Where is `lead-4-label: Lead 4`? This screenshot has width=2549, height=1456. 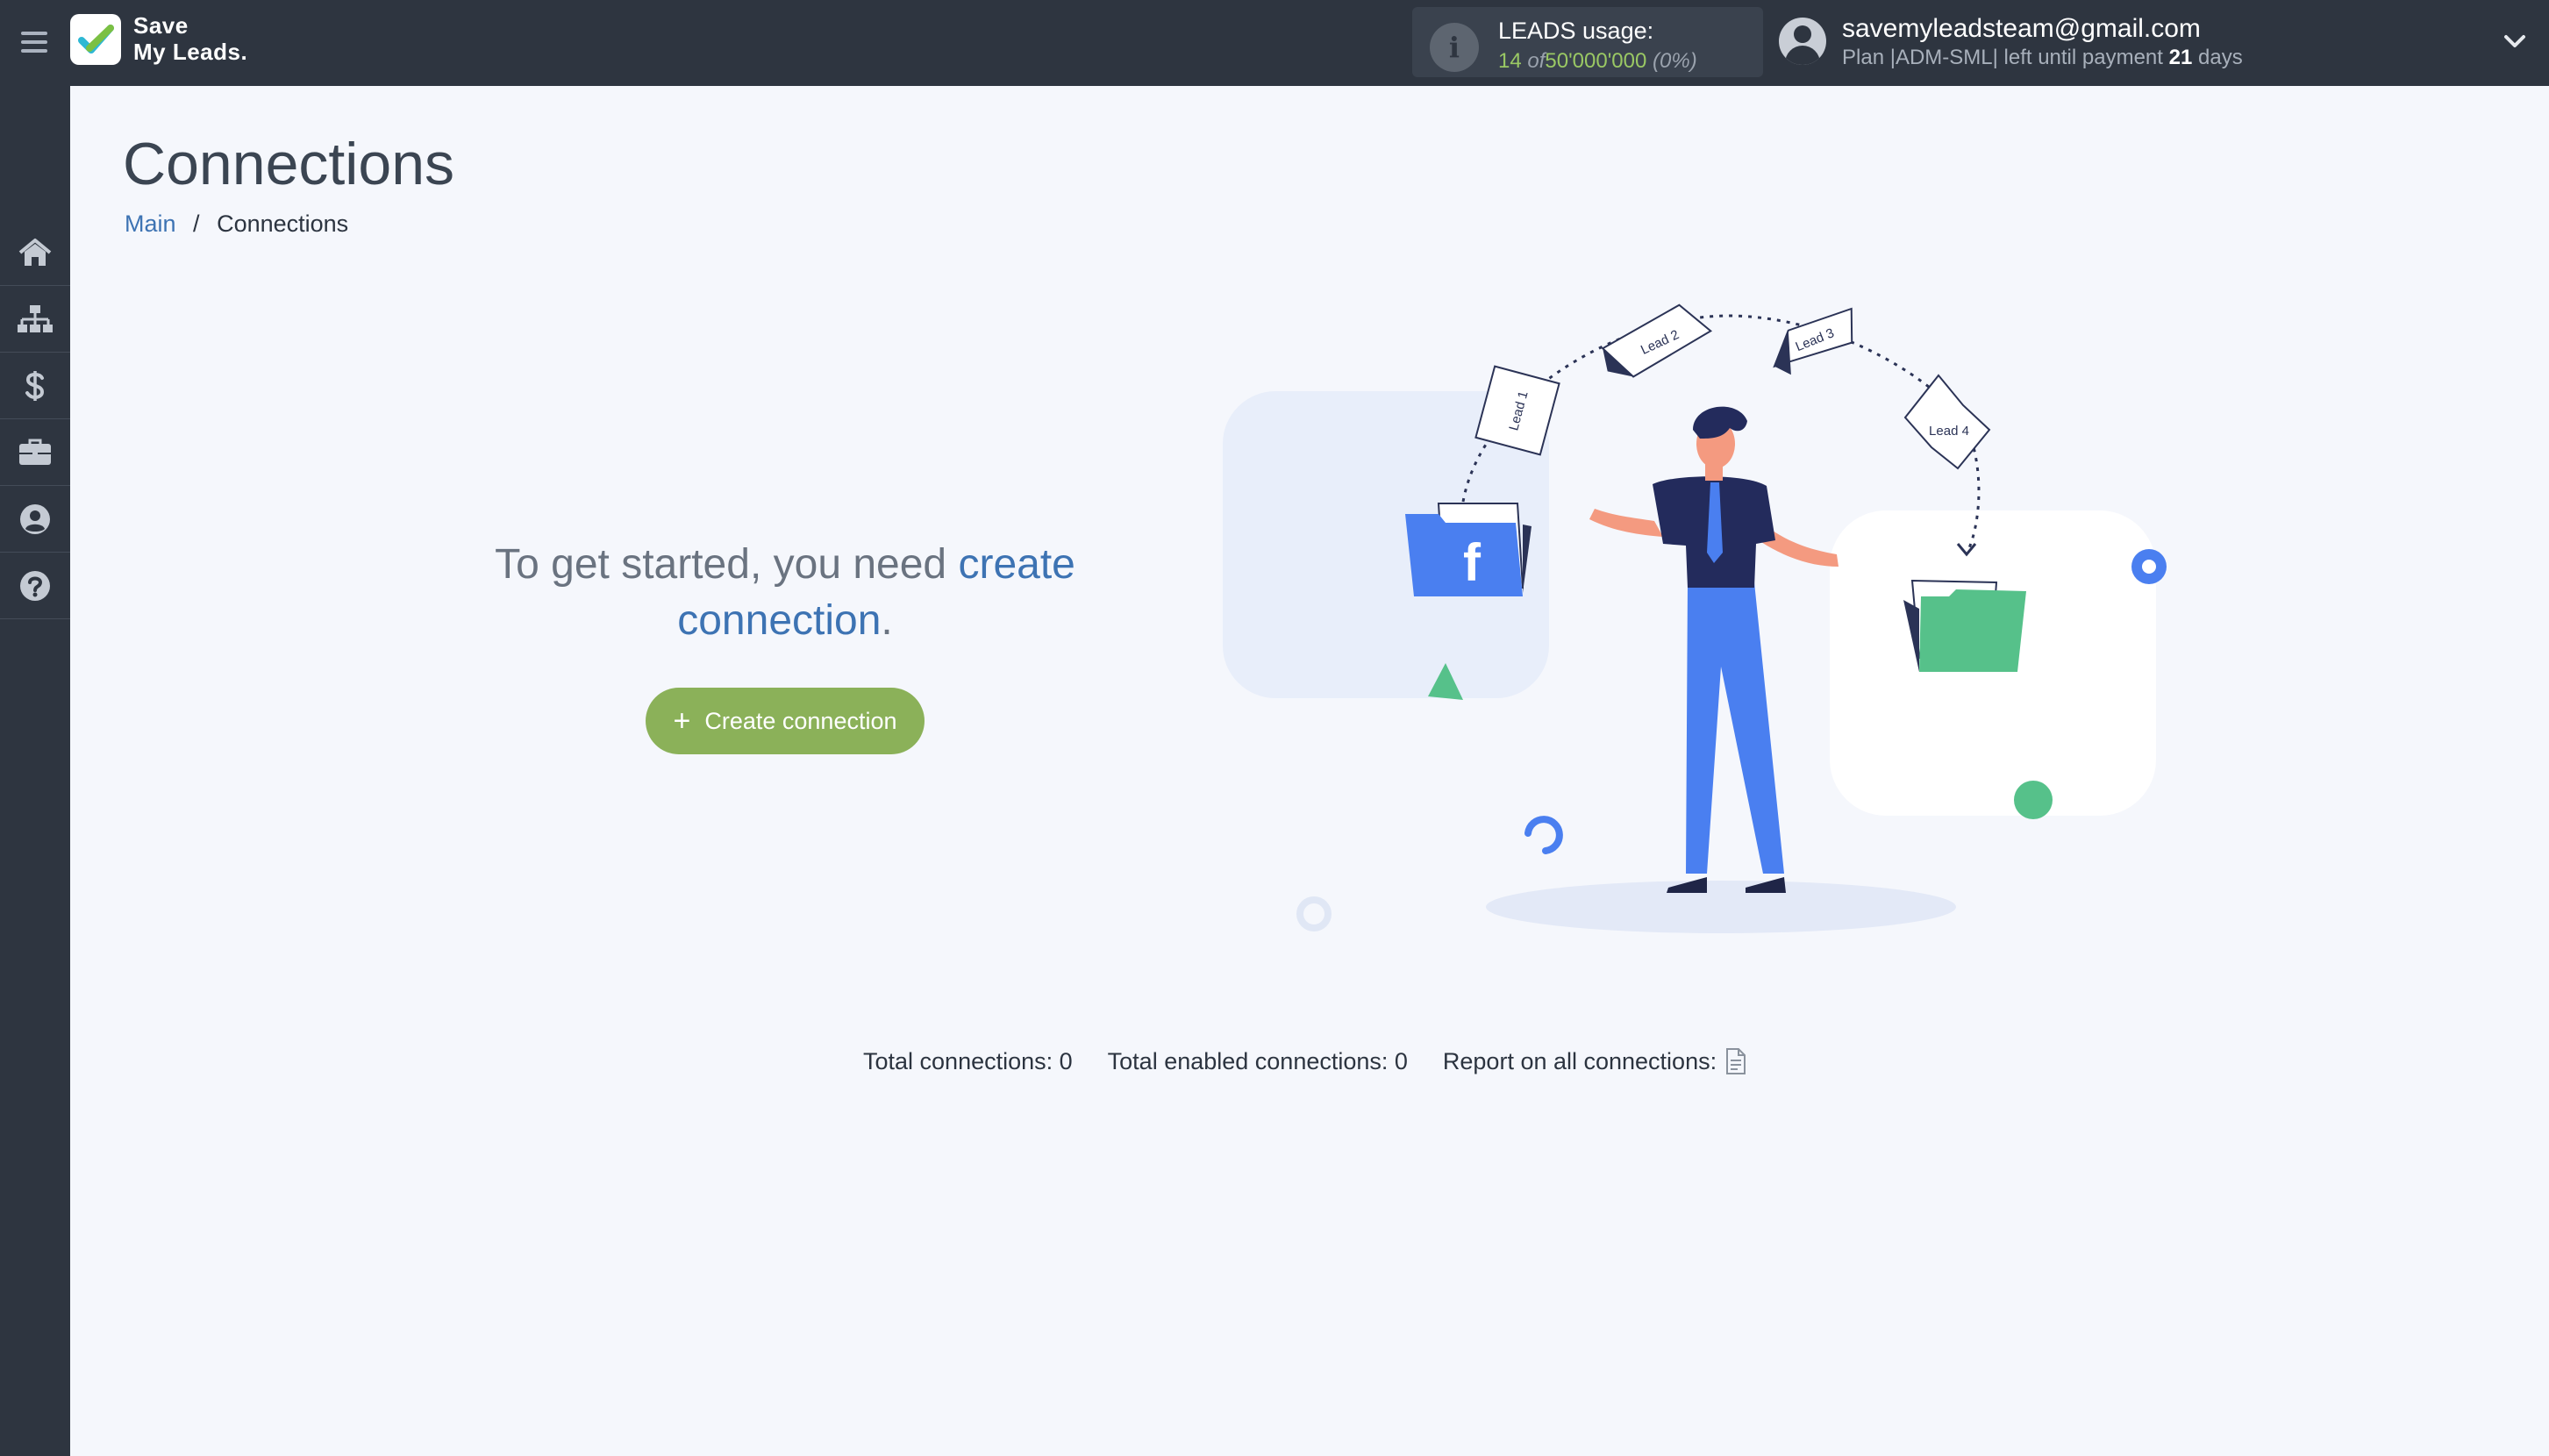
lead-4-label: Lead 4 is located at coordinates (1949, 431).